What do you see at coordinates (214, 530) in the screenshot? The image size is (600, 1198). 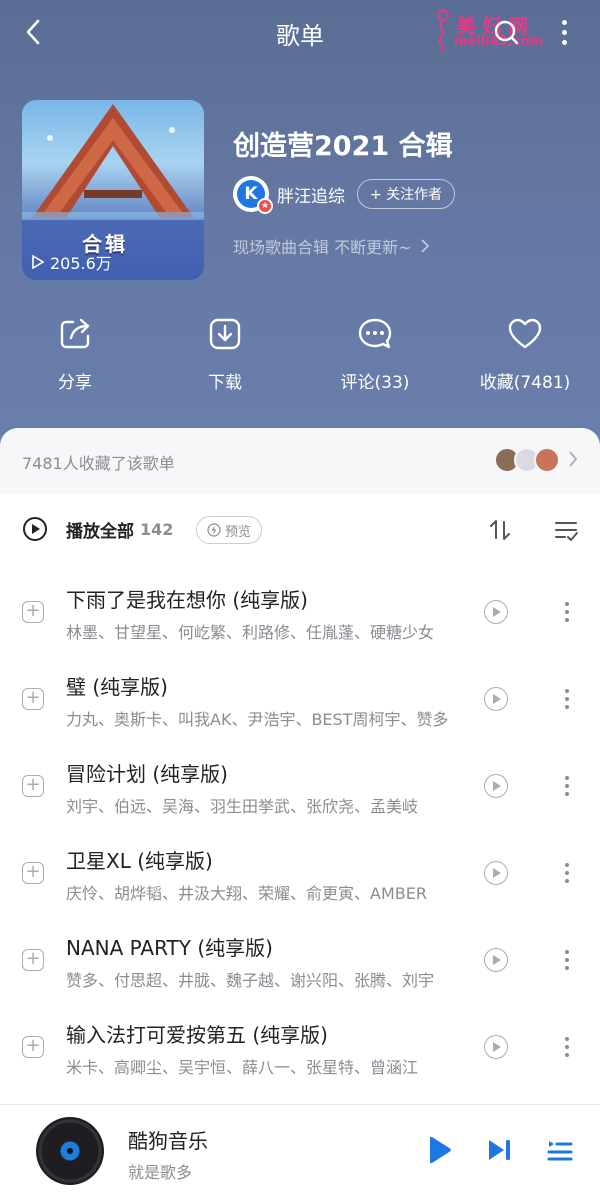 I see `lightning-icon` at bounding box center [214, 530].